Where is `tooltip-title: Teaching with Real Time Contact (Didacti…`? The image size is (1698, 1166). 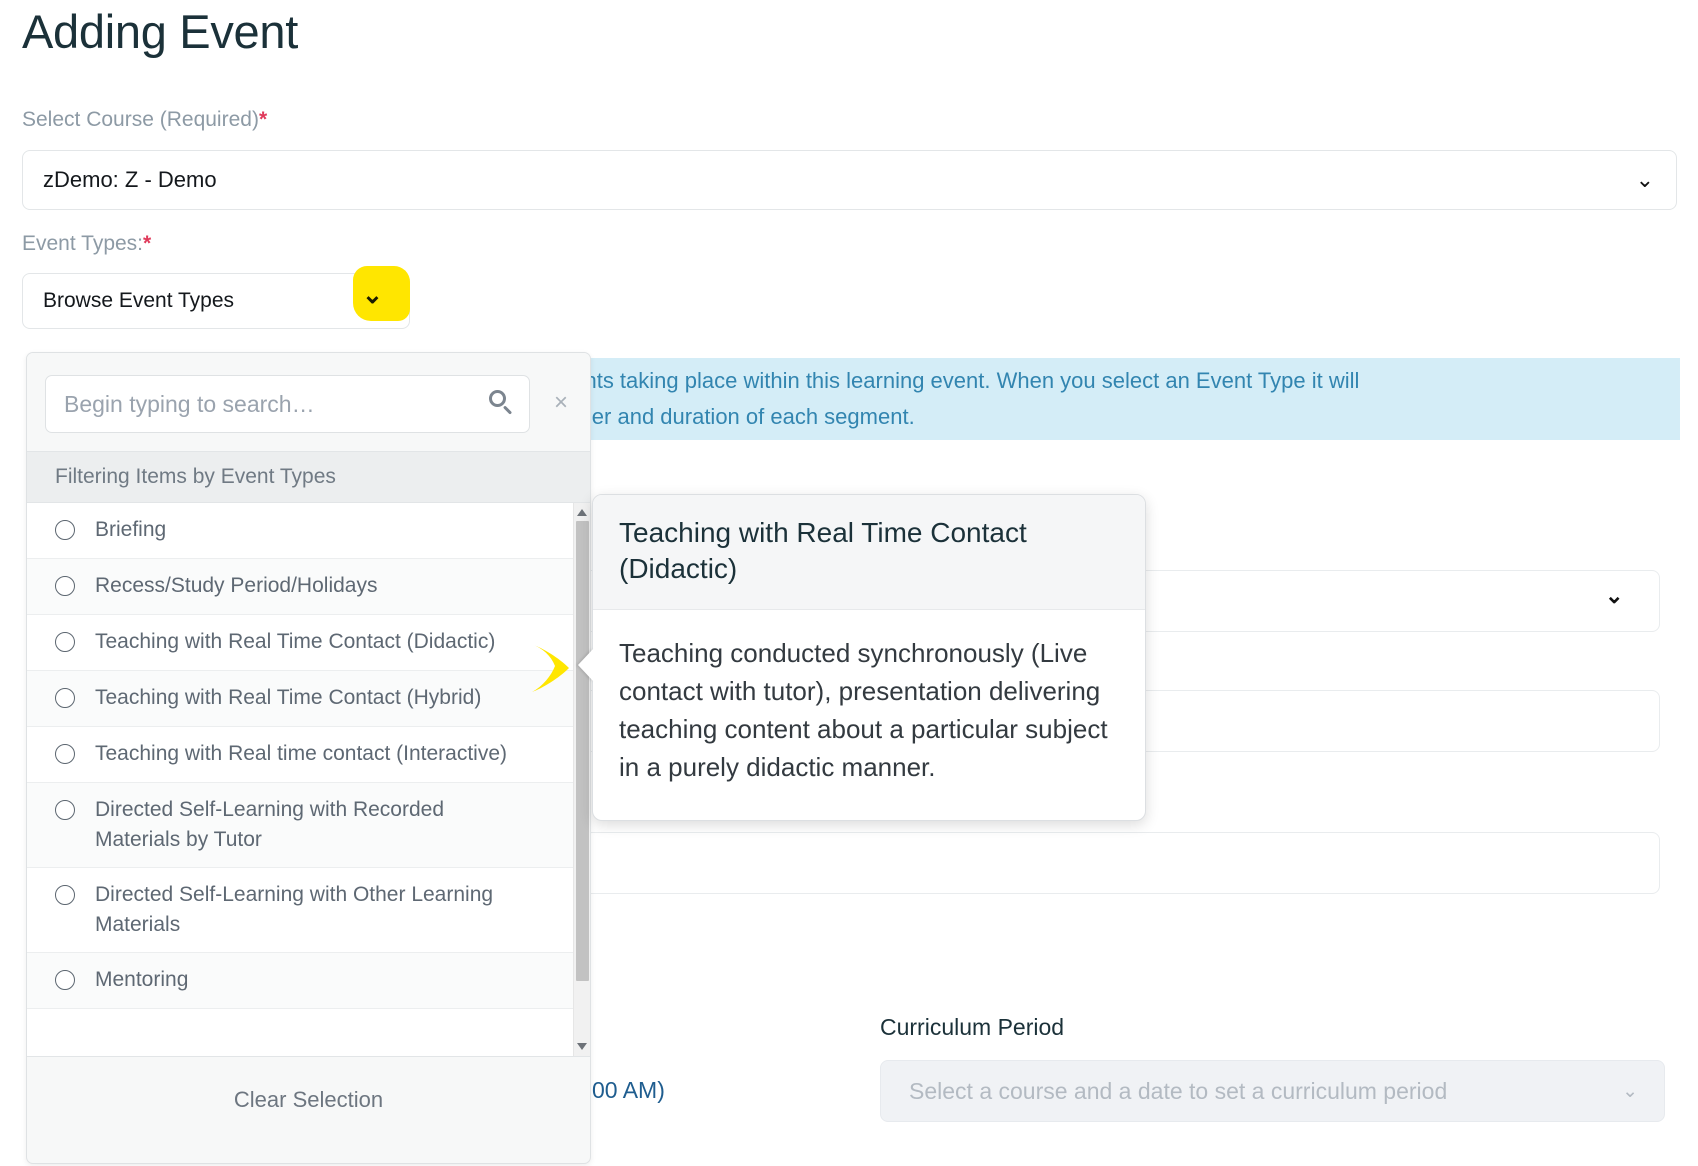
tooltip-title: Teaching with Real Time Contact (Didacti… is located at coordinates (869, 552).